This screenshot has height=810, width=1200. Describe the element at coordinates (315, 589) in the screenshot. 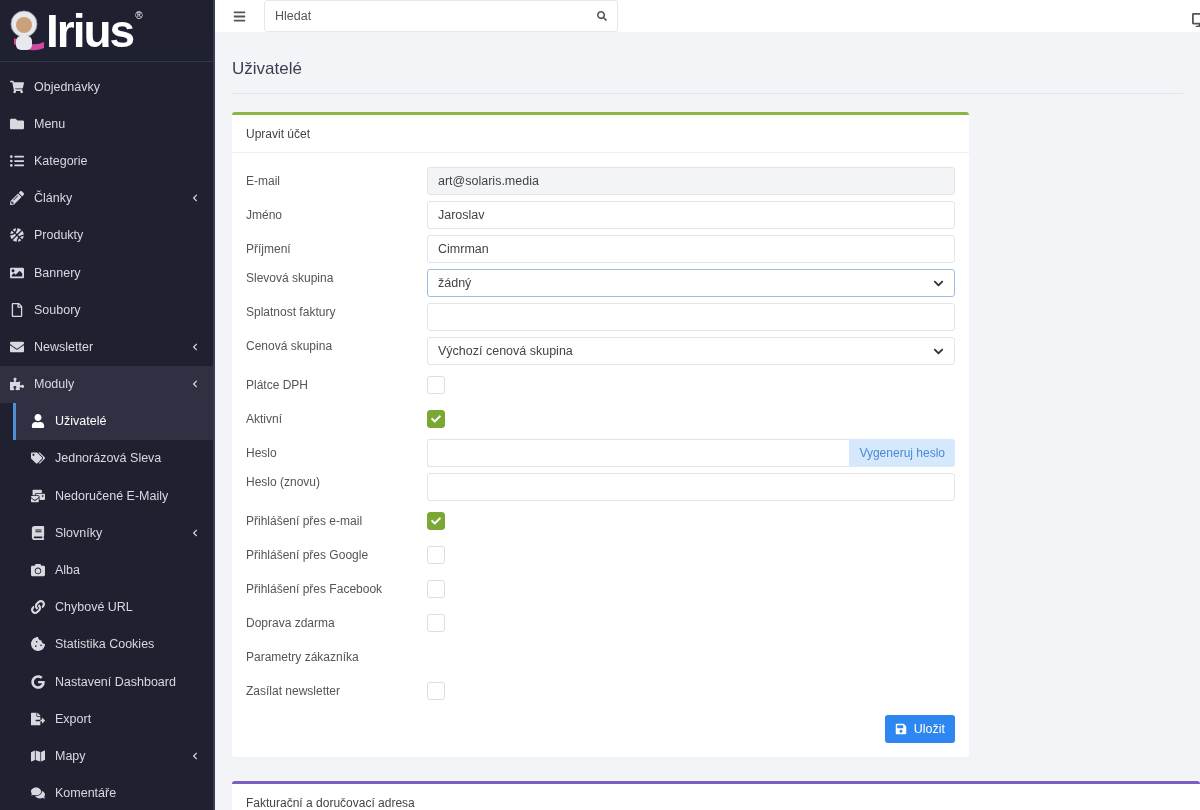

I see `field-label: Přihlášení přes Facebook` at that location.